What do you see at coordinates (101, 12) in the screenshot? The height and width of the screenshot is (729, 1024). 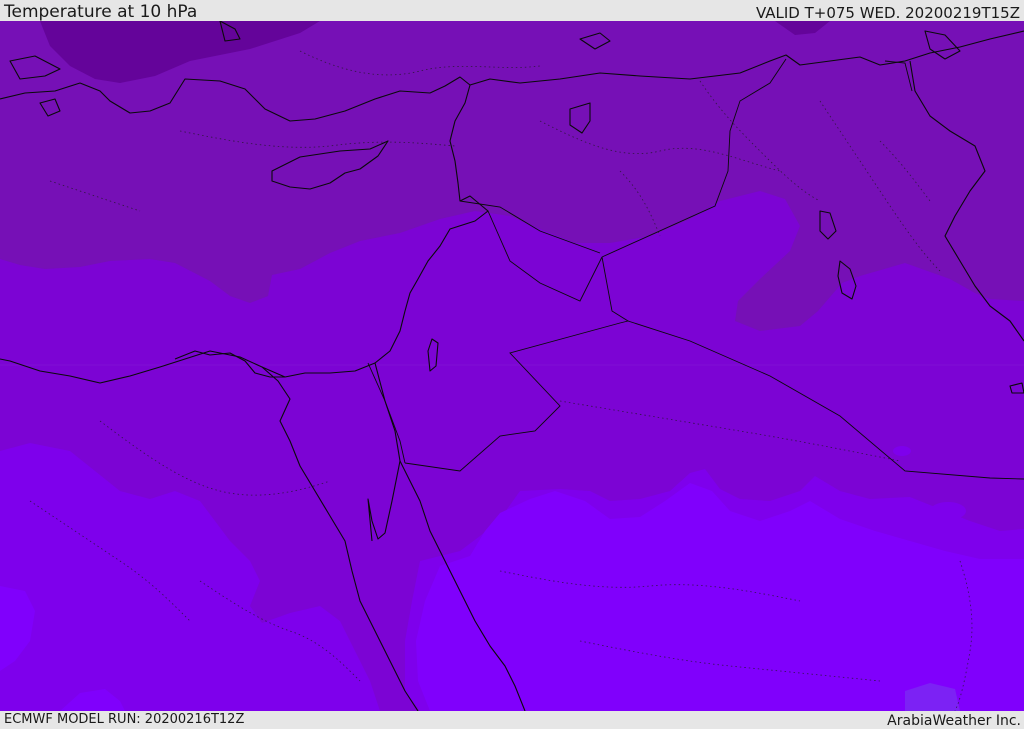 I see `map-title: Temperature at 10 hPa` at bounding box center [101, 12].